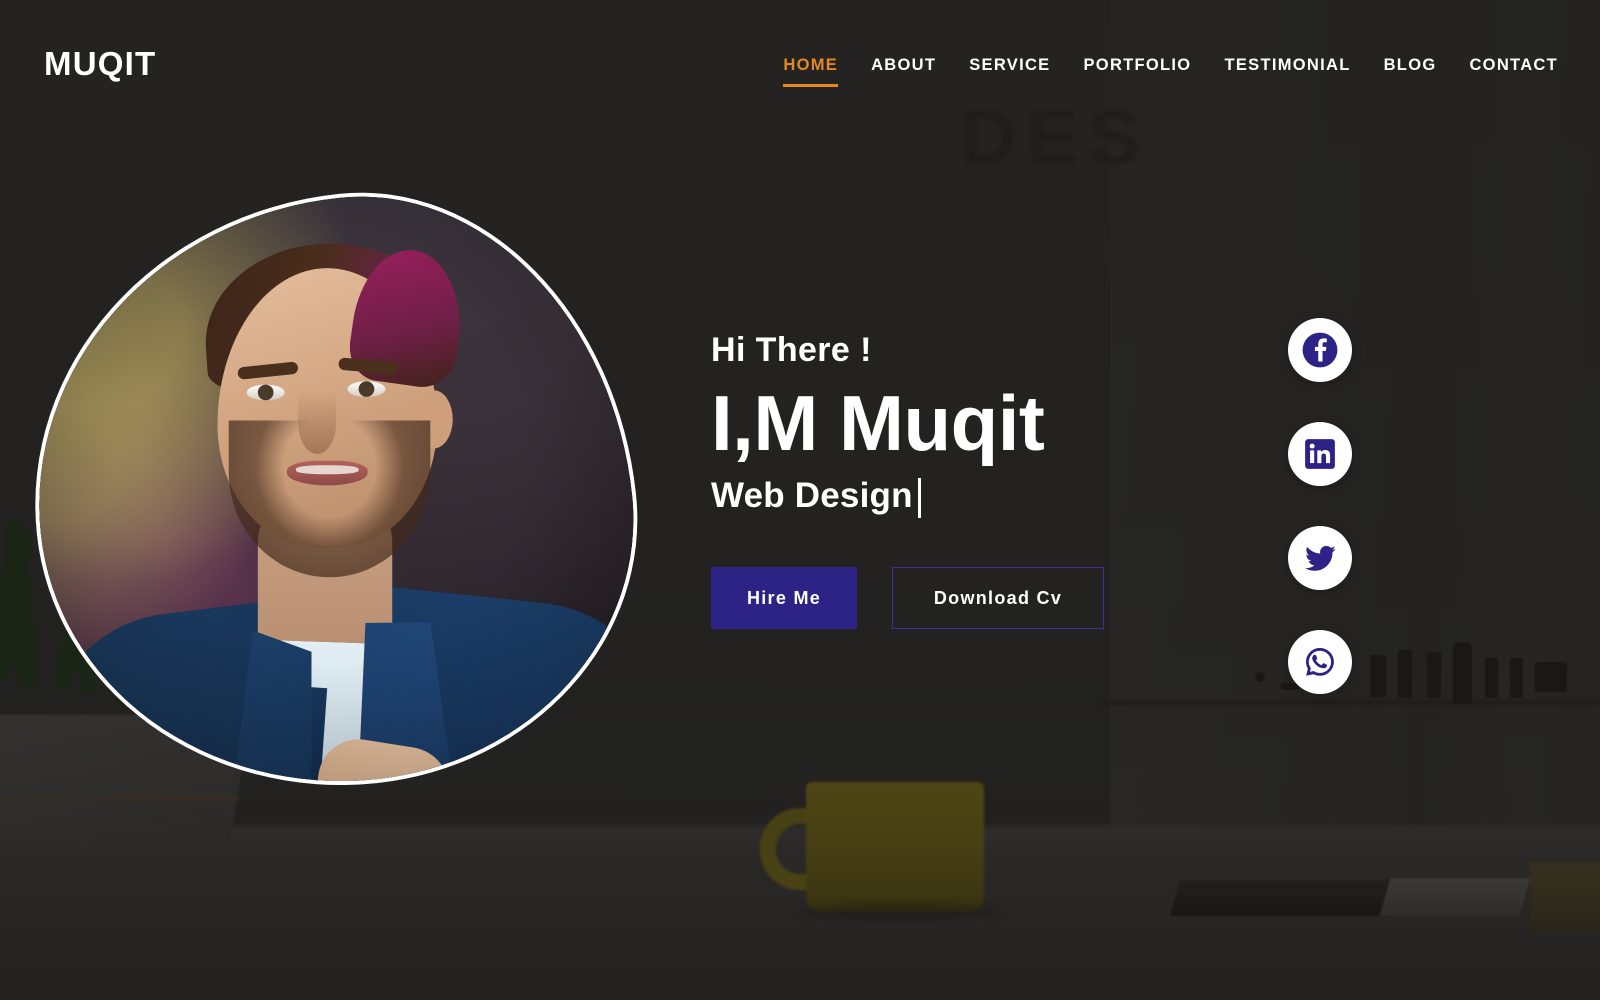 This screenshot has height=1000, width=1600. I want to click on social-links, so click(1320, 506).